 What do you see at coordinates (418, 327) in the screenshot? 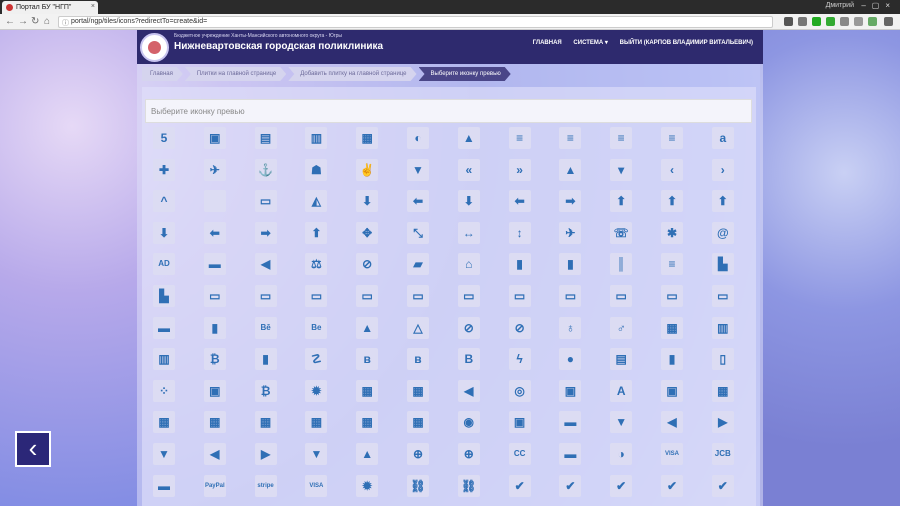
I see `icon-option: △` at bounding box center [418, 327].